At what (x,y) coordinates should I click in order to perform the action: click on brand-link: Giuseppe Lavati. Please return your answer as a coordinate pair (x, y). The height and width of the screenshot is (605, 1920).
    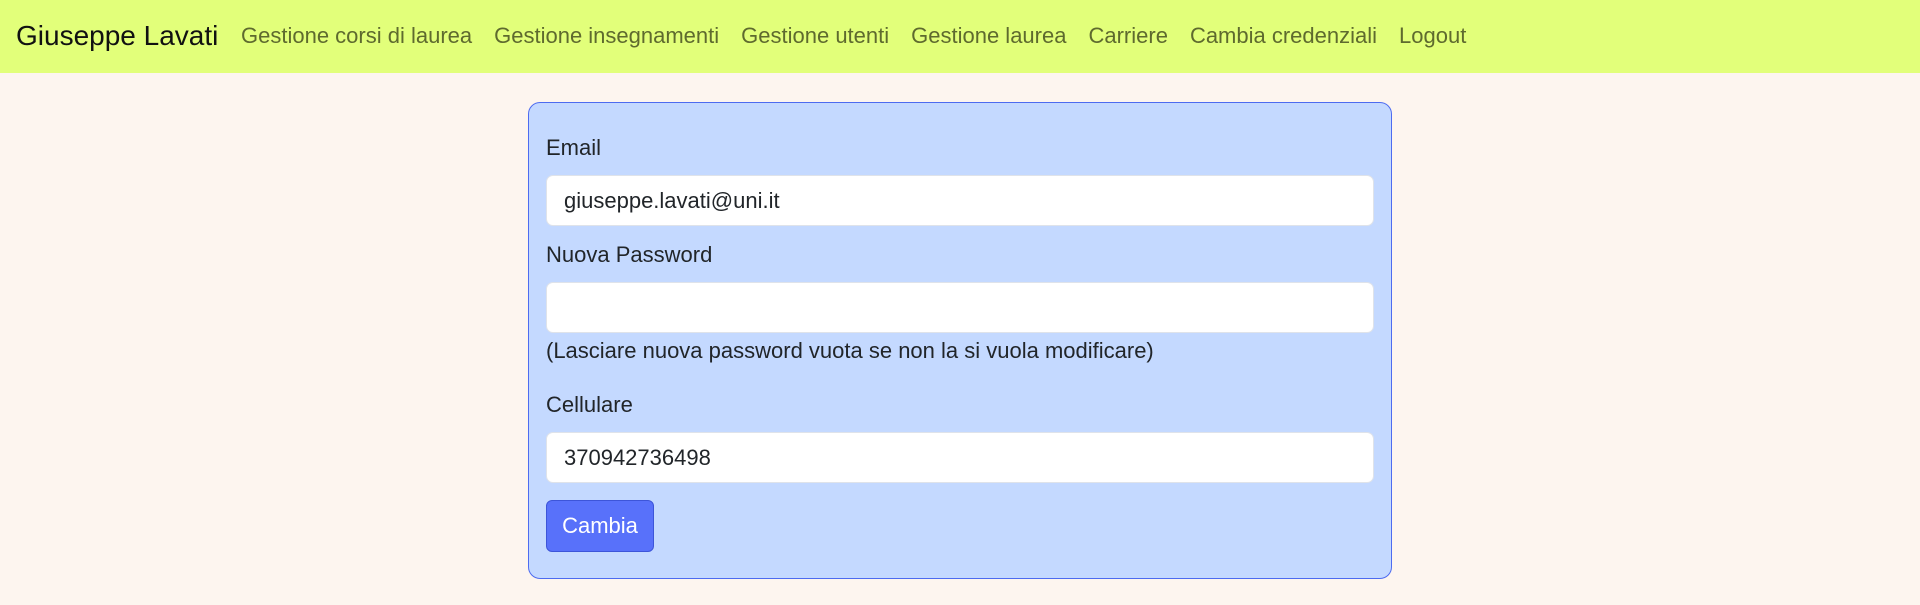
    Looking at the image, I should click on (117, 36).